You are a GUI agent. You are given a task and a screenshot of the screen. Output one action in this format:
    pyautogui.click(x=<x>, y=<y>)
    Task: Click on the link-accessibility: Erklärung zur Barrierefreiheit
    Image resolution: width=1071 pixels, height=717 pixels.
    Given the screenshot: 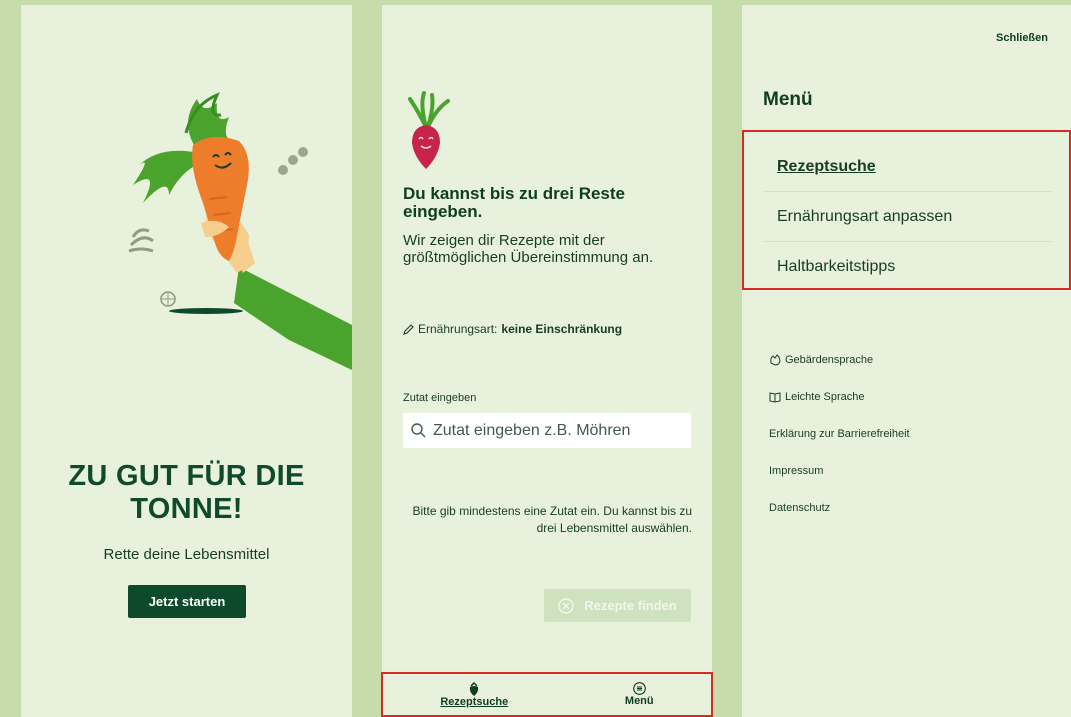 What is the action you would take?
    pyautogui.click(x=839, y=433)
    